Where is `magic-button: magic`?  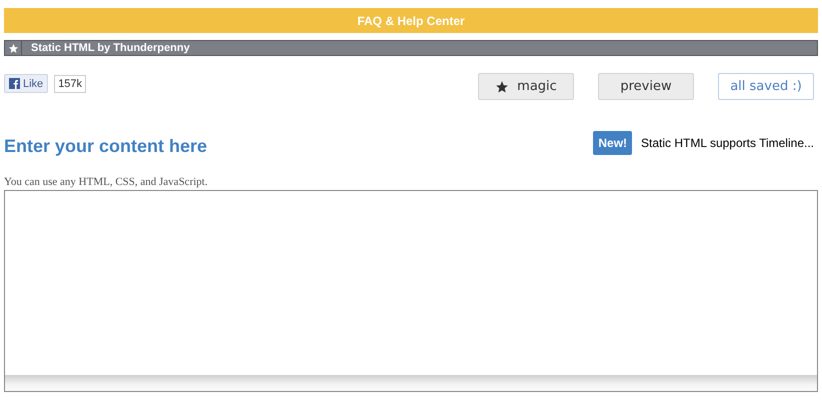
magic-button: magic is located at coordinates (526, 86).